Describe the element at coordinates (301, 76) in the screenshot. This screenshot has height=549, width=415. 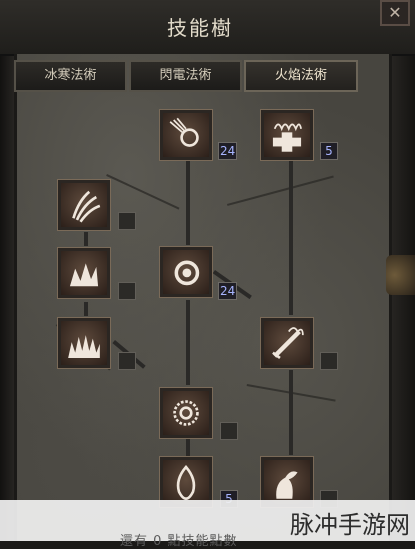
I see `tab-fire-spells: 火焰法術` at that location.